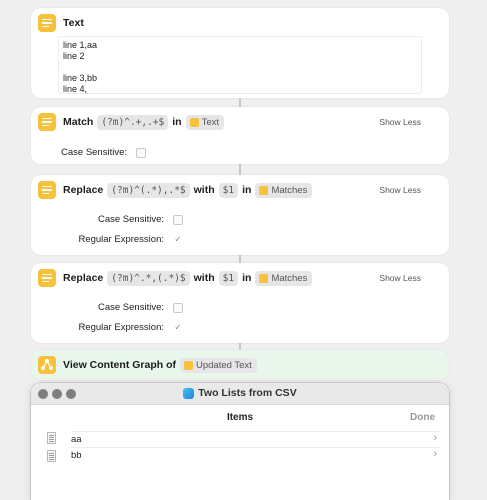 The image size is (487, 500). I want to click on input-variable-label: Text, so click(210, 122).